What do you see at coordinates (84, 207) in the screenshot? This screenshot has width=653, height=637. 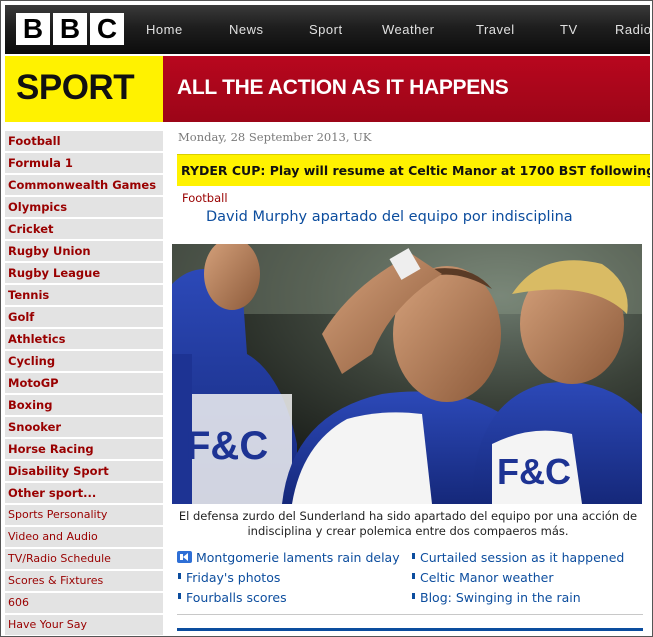 I see `sidebar-item-olympics: Olympics` at bounding box center [84, 207].